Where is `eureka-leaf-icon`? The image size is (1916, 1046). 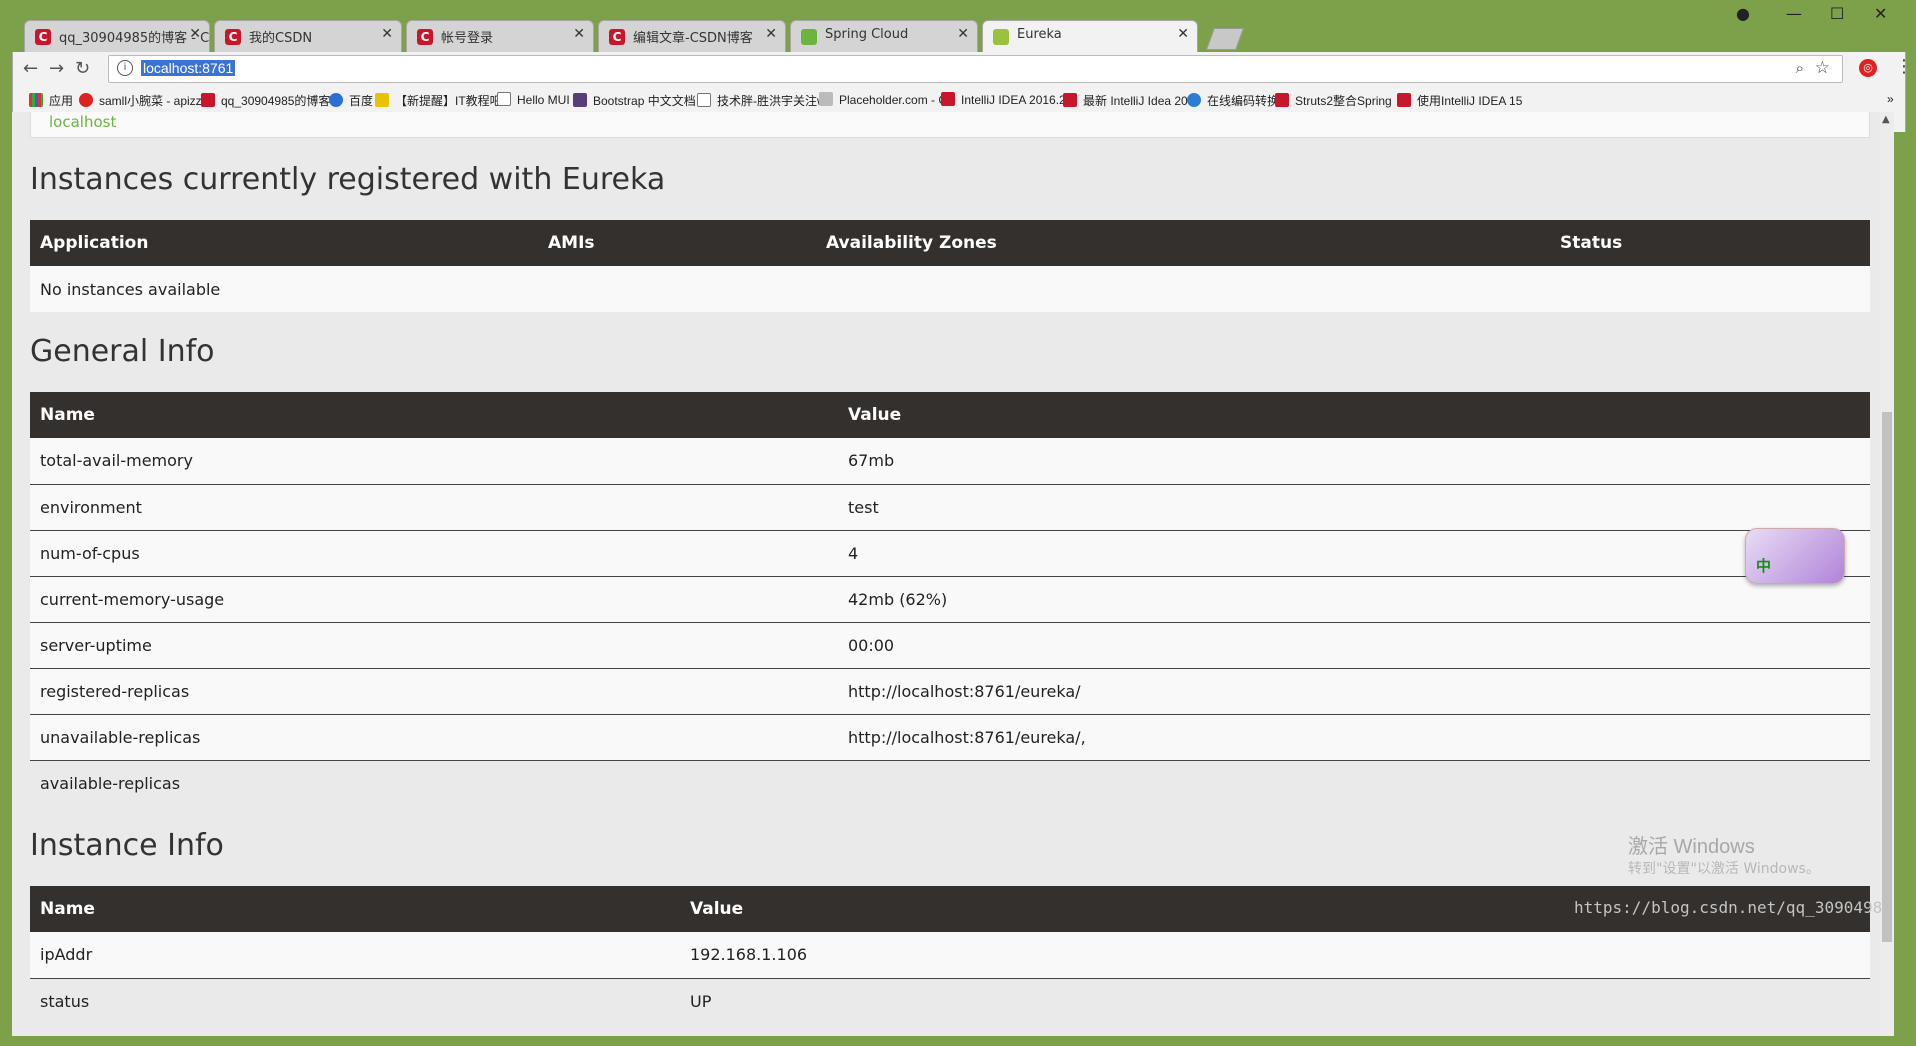 eureka-leaf-icon is located at coordinates (1001, 37).